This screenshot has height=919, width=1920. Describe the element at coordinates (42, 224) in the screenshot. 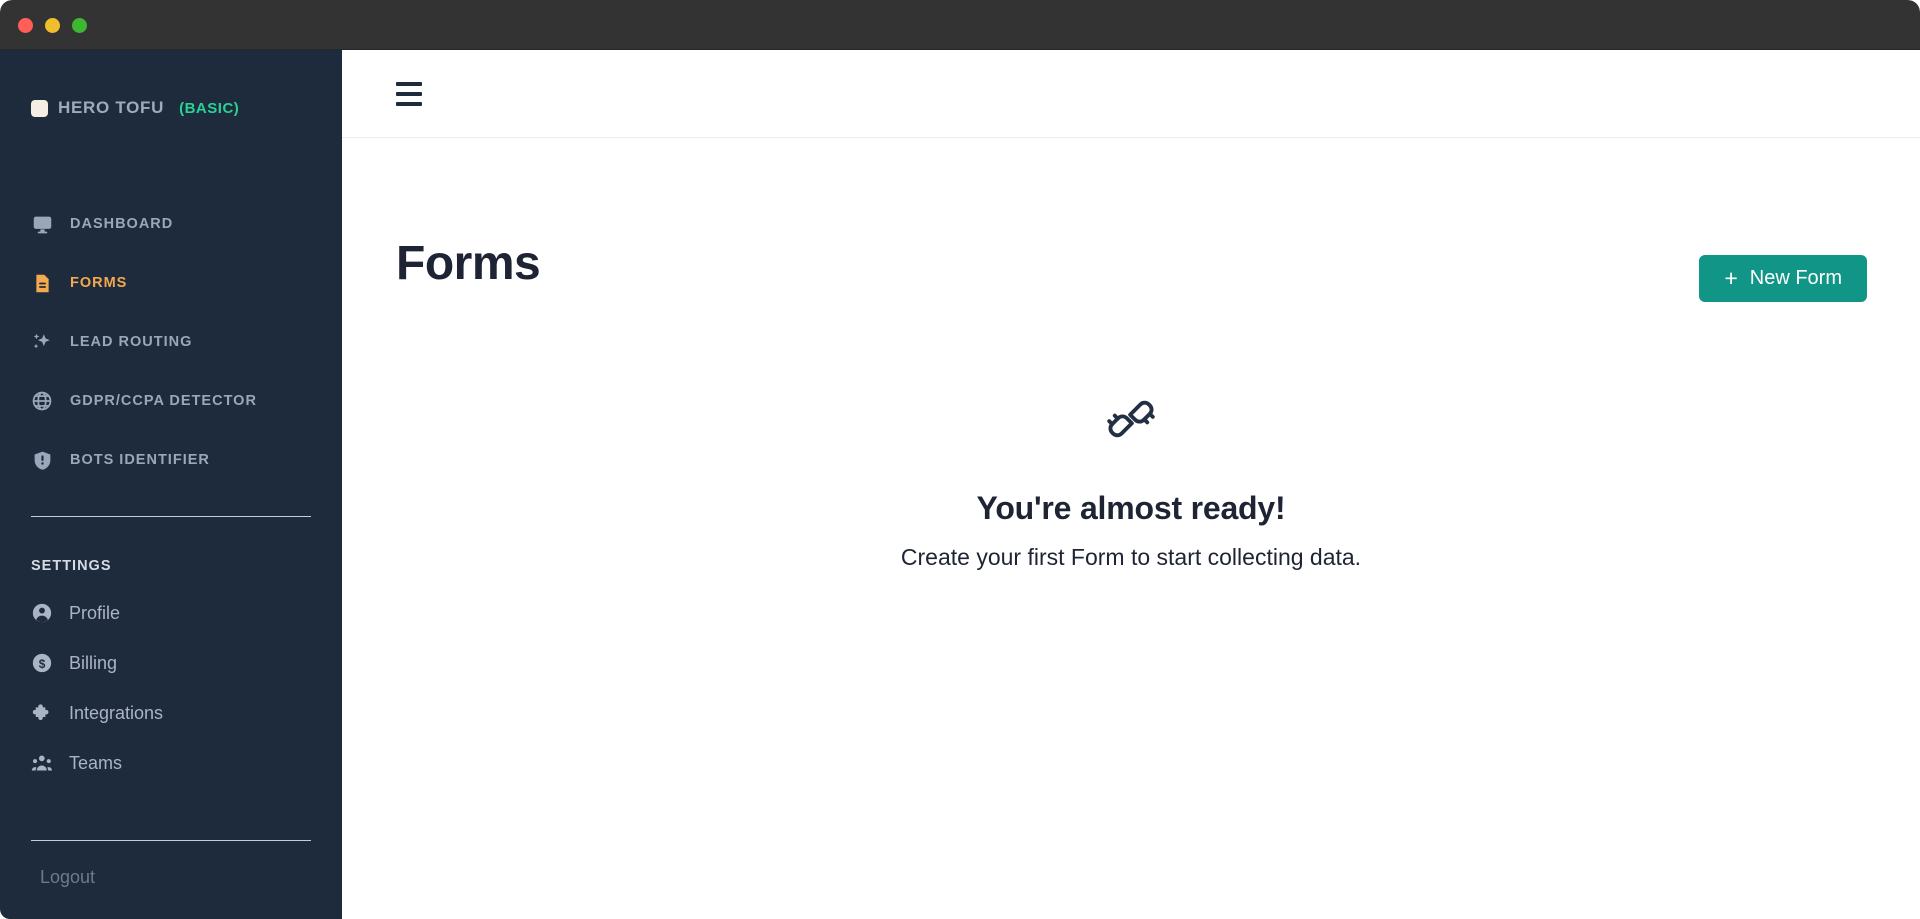

I see `monitor-icon` at that location.